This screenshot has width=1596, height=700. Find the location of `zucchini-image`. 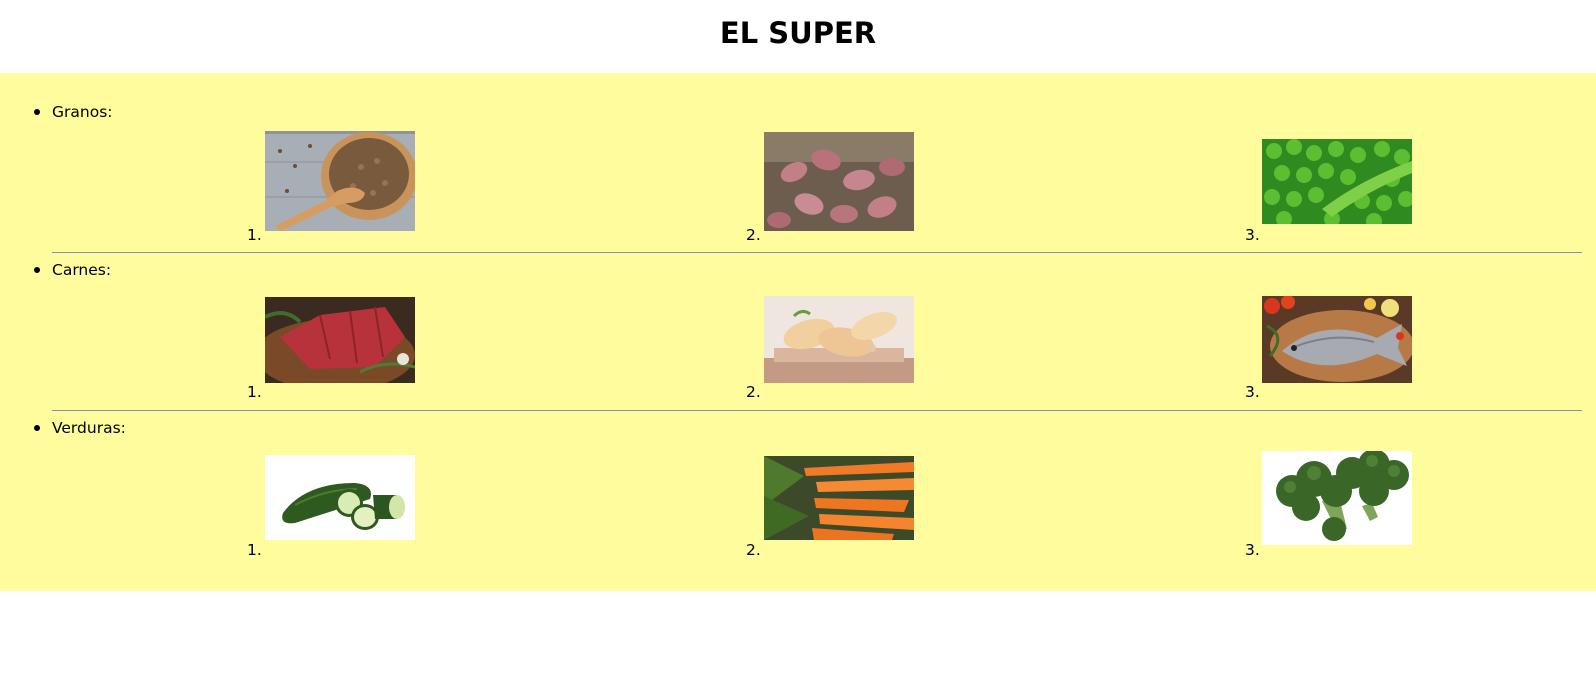

zucchini-image is located at coordinates (340, 497).